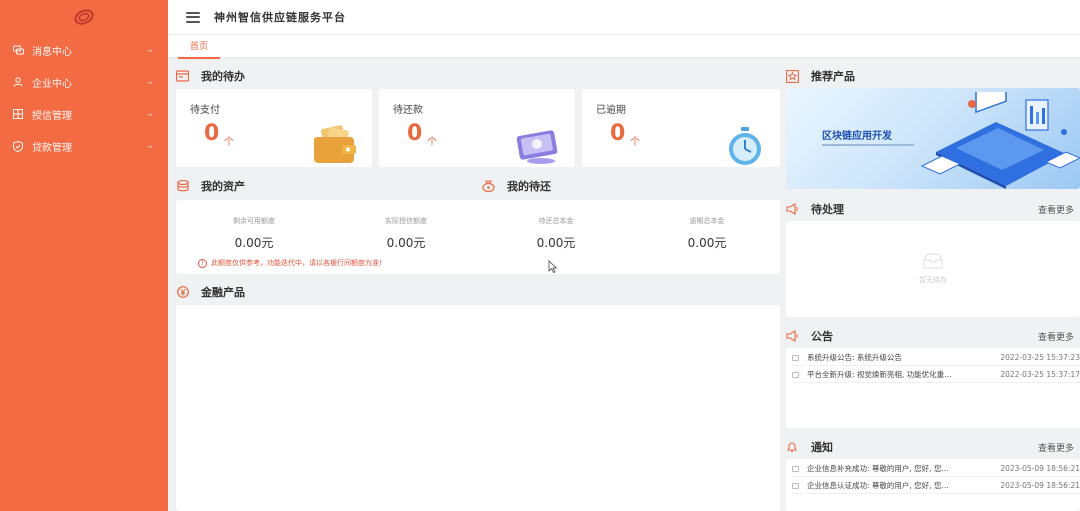 The image size is (1080, 511). I want to click on todo-section-title: 我的待办, so click(210, 76).